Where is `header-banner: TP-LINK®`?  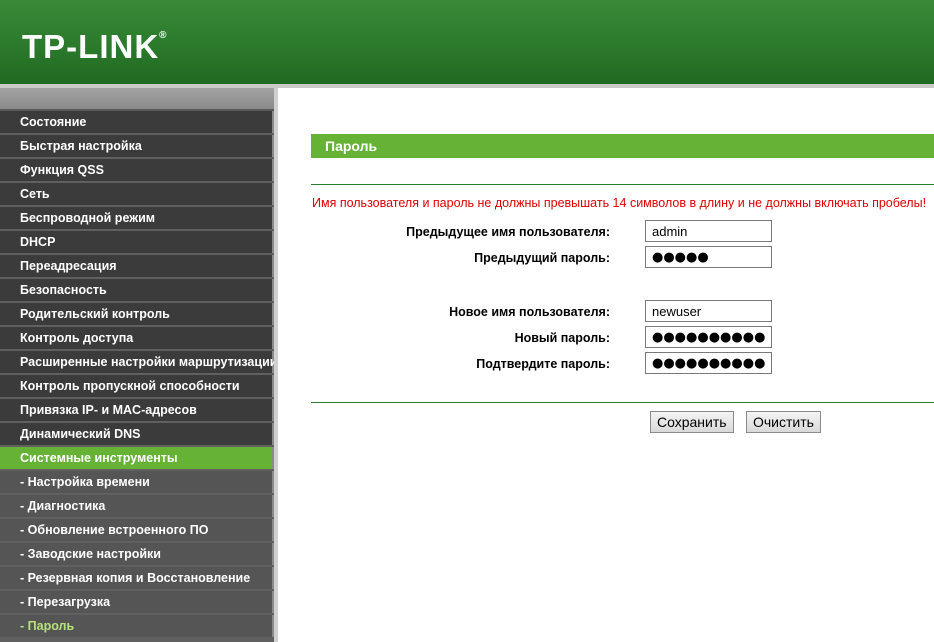 header-banner: TP-LINK® is located at coordinates (467, 42).